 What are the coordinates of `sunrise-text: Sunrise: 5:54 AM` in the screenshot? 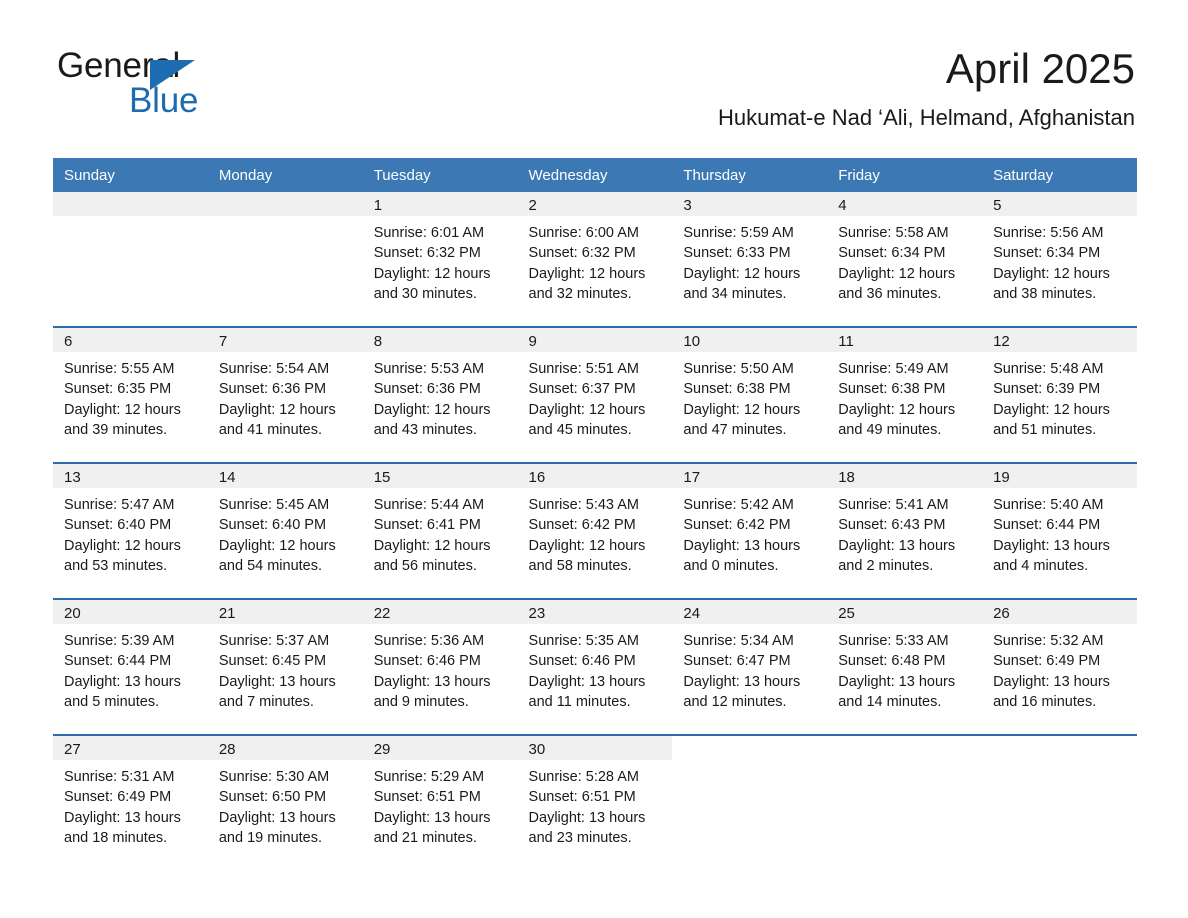 It's located at (274, 369).